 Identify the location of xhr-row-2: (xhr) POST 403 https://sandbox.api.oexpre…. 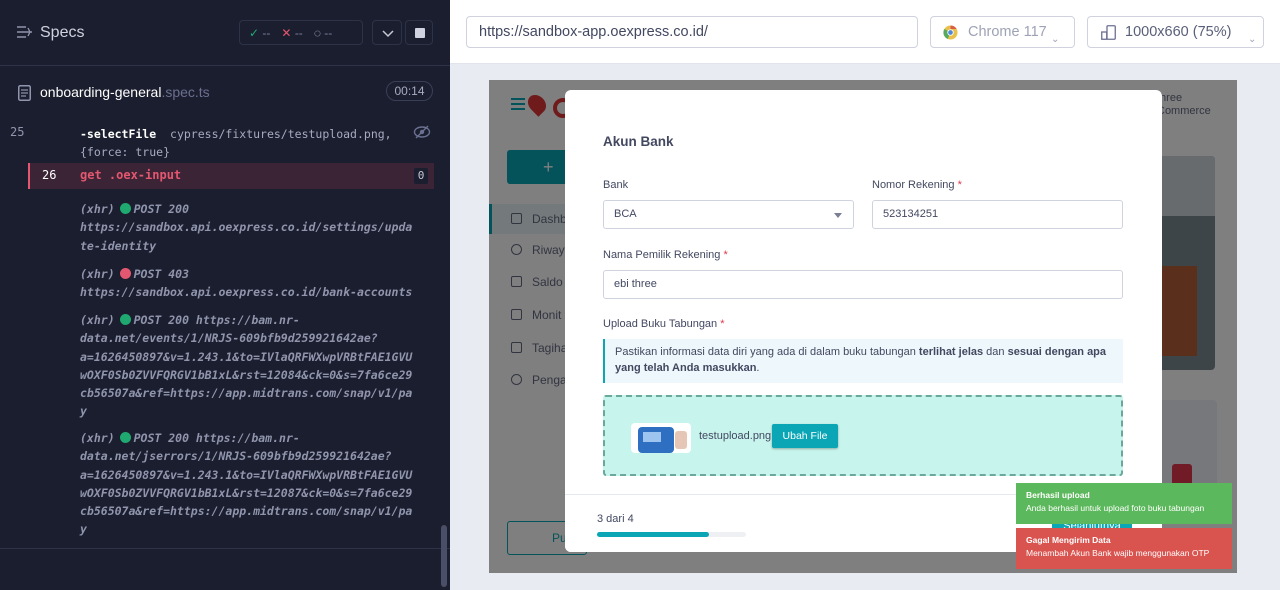
(232, 283).